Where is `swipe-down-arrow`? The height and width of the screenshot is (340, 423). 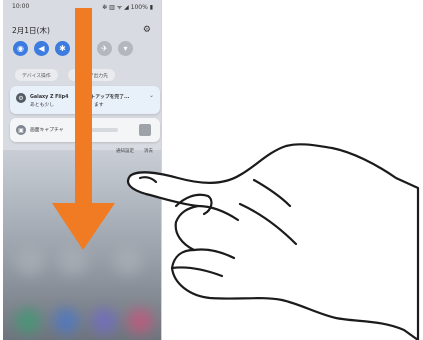 swipe-down-arrow is located at coordinates (83, 129).